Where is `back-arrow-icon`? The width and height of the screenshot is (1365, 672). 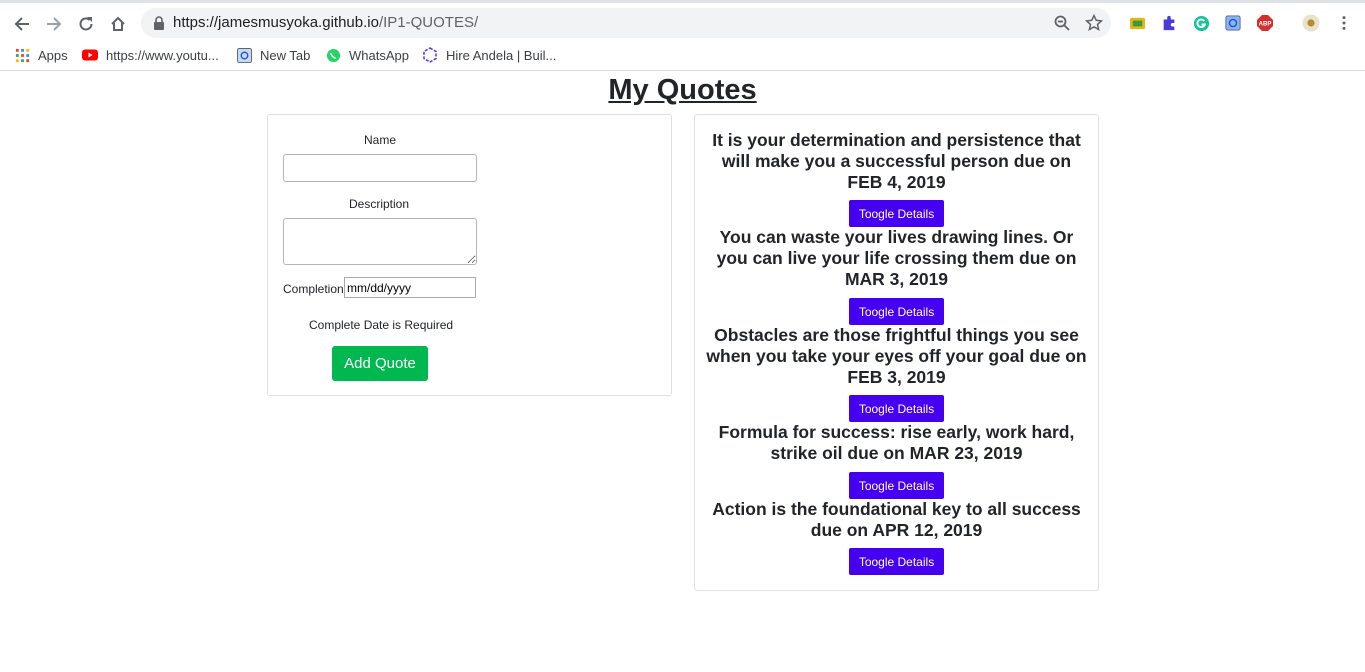 back-arrow-icon is located at coordinates (21, 24).